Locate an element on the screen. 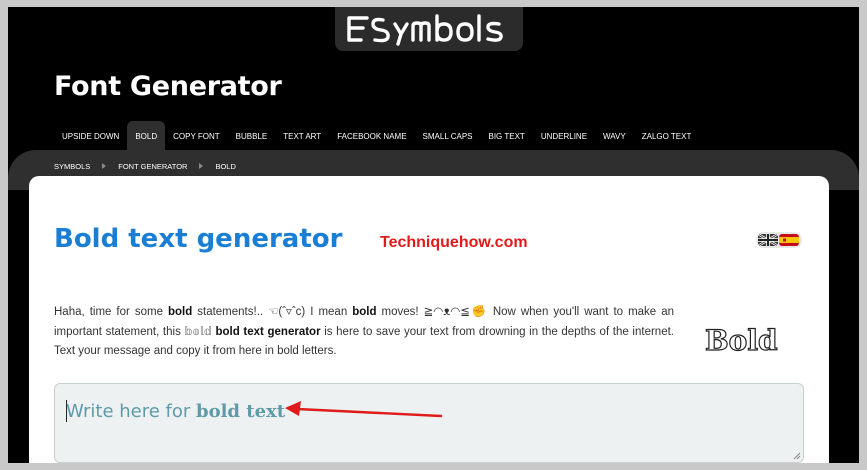 This screenshot has width=867, height=470. uk-flag-icon is located at coordinates (768, 240).